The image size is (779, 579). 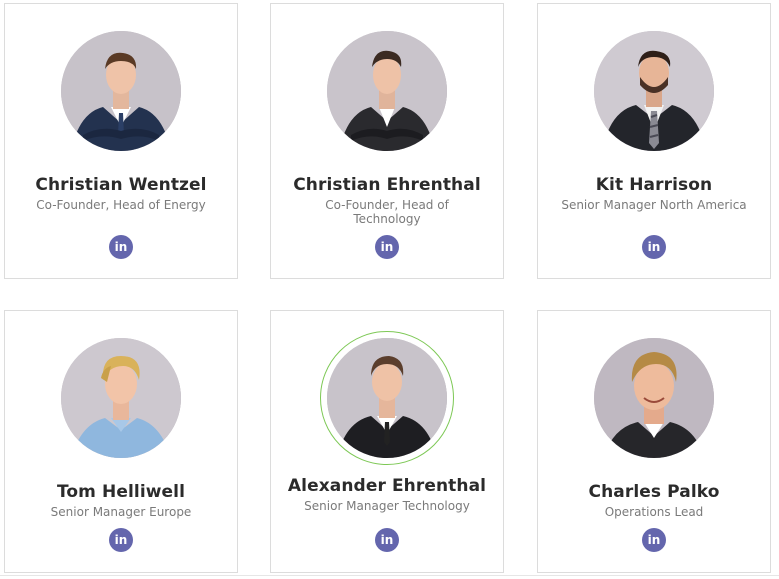 What do you see at coordinates (654, 185) in the screenshot?
I see `member-name: Kit Harrison` at bounding box center [654, 185].